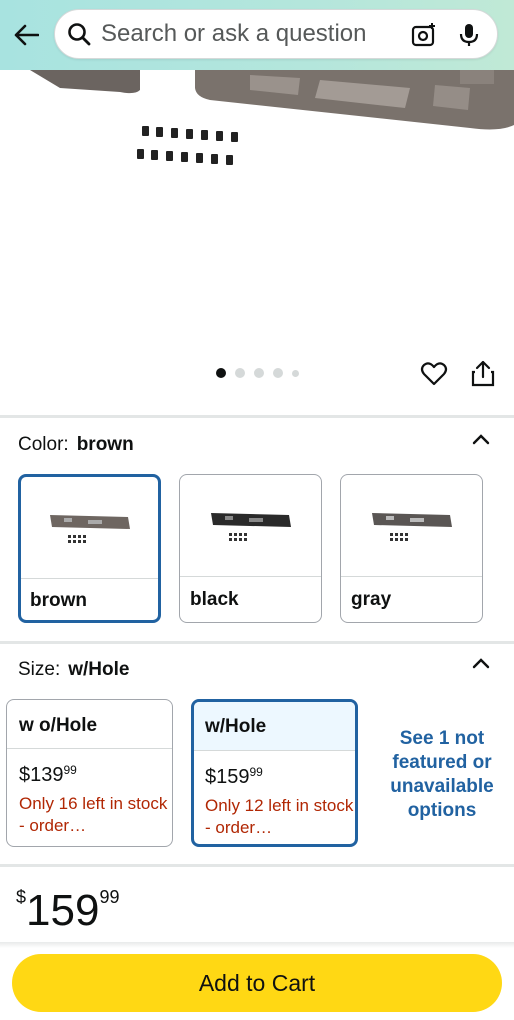 The image size is (514, 1020). What do you see at coordinates (58, 600) in the screenshot?
I see `swatch-label: brown` at bounding box center [58, 600].